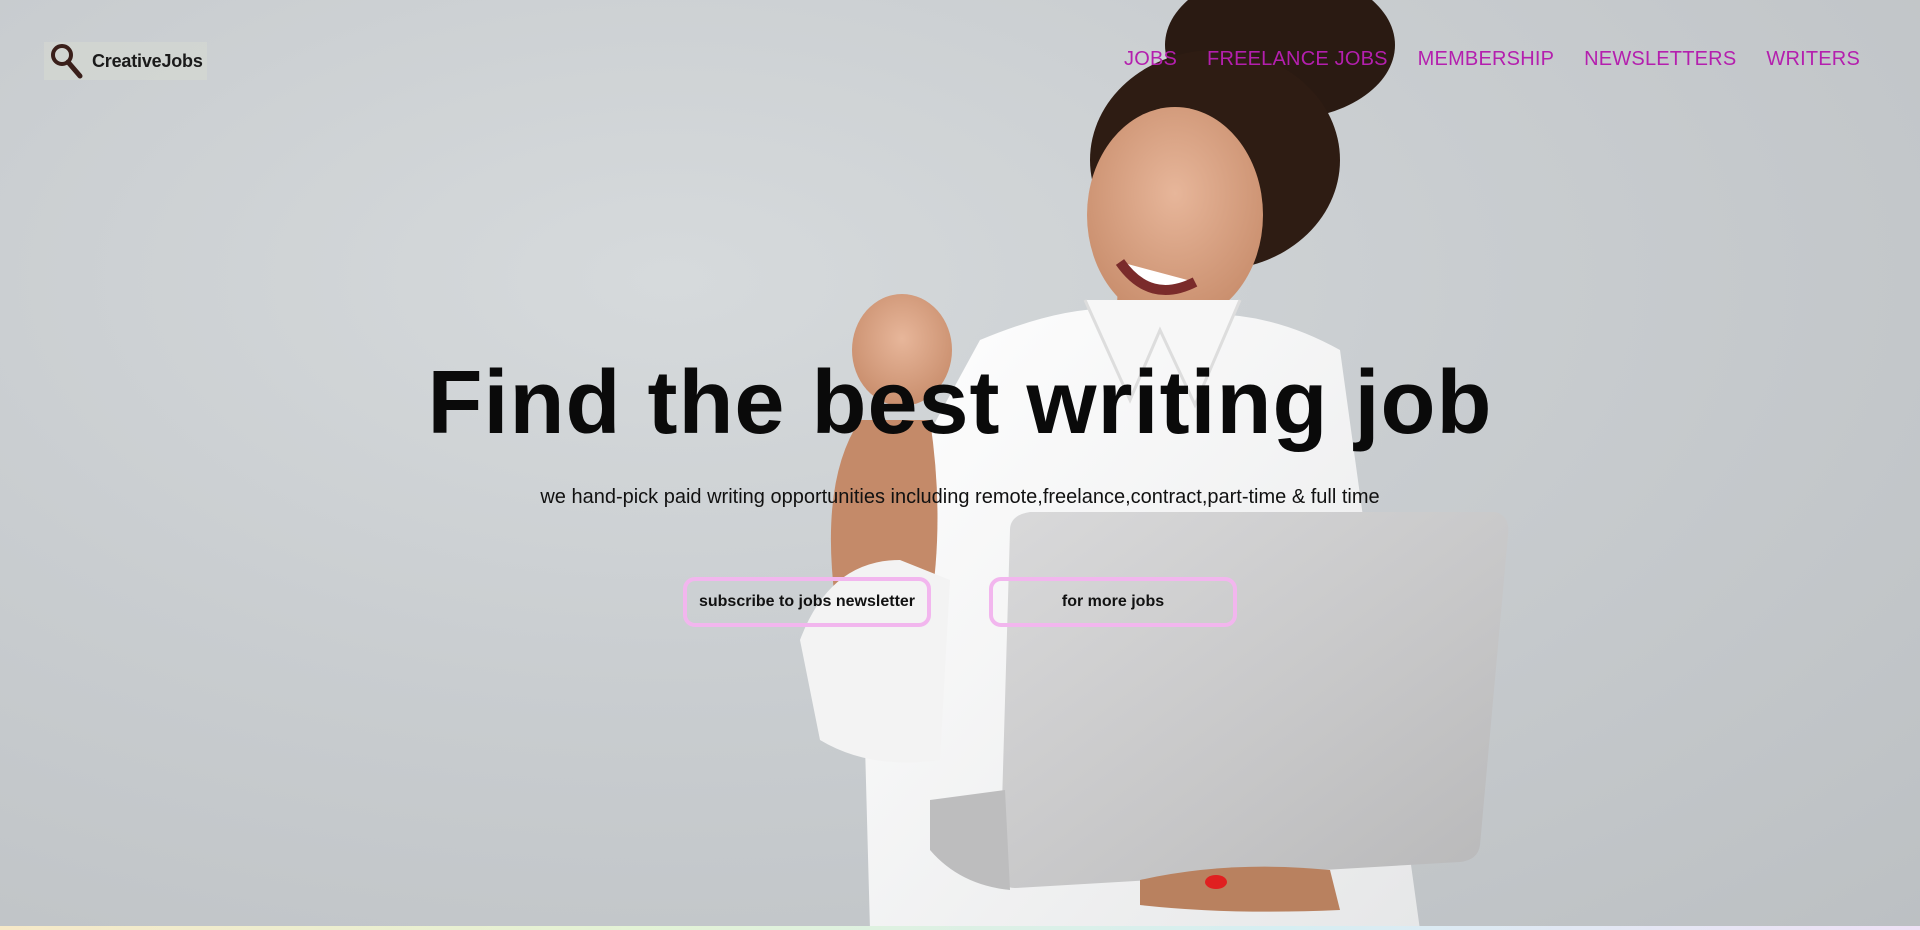  What do you see at coordinates (1486, 59) in the screenshot?
I see `nav-item-membership: MEMBERSHIP` at bounding box center [1486, 59].